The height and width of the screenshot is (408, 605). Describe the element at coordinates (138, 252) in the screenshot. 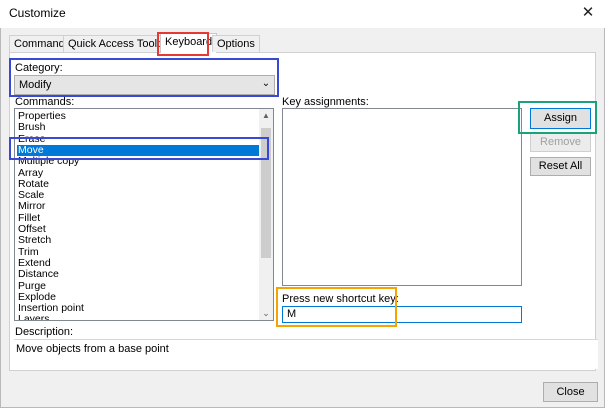

I see `list-item: Trim` at that location.